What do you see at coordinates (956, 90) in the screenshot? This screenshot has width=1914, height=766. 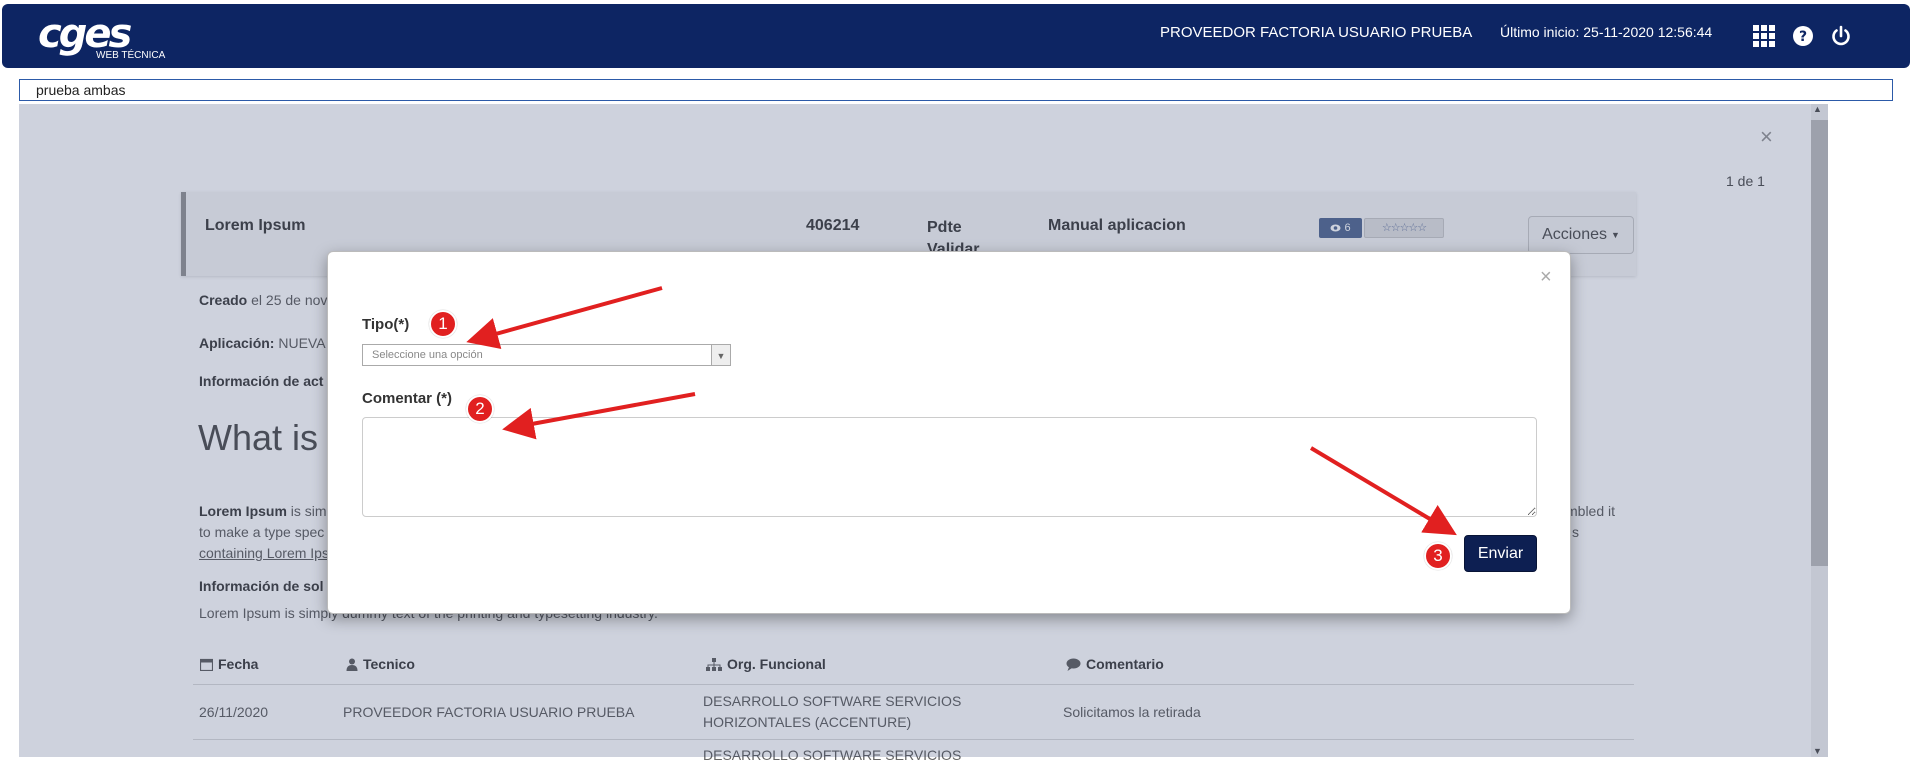 I see `search-input: prueba ambas` at bounding box center [956, 90].